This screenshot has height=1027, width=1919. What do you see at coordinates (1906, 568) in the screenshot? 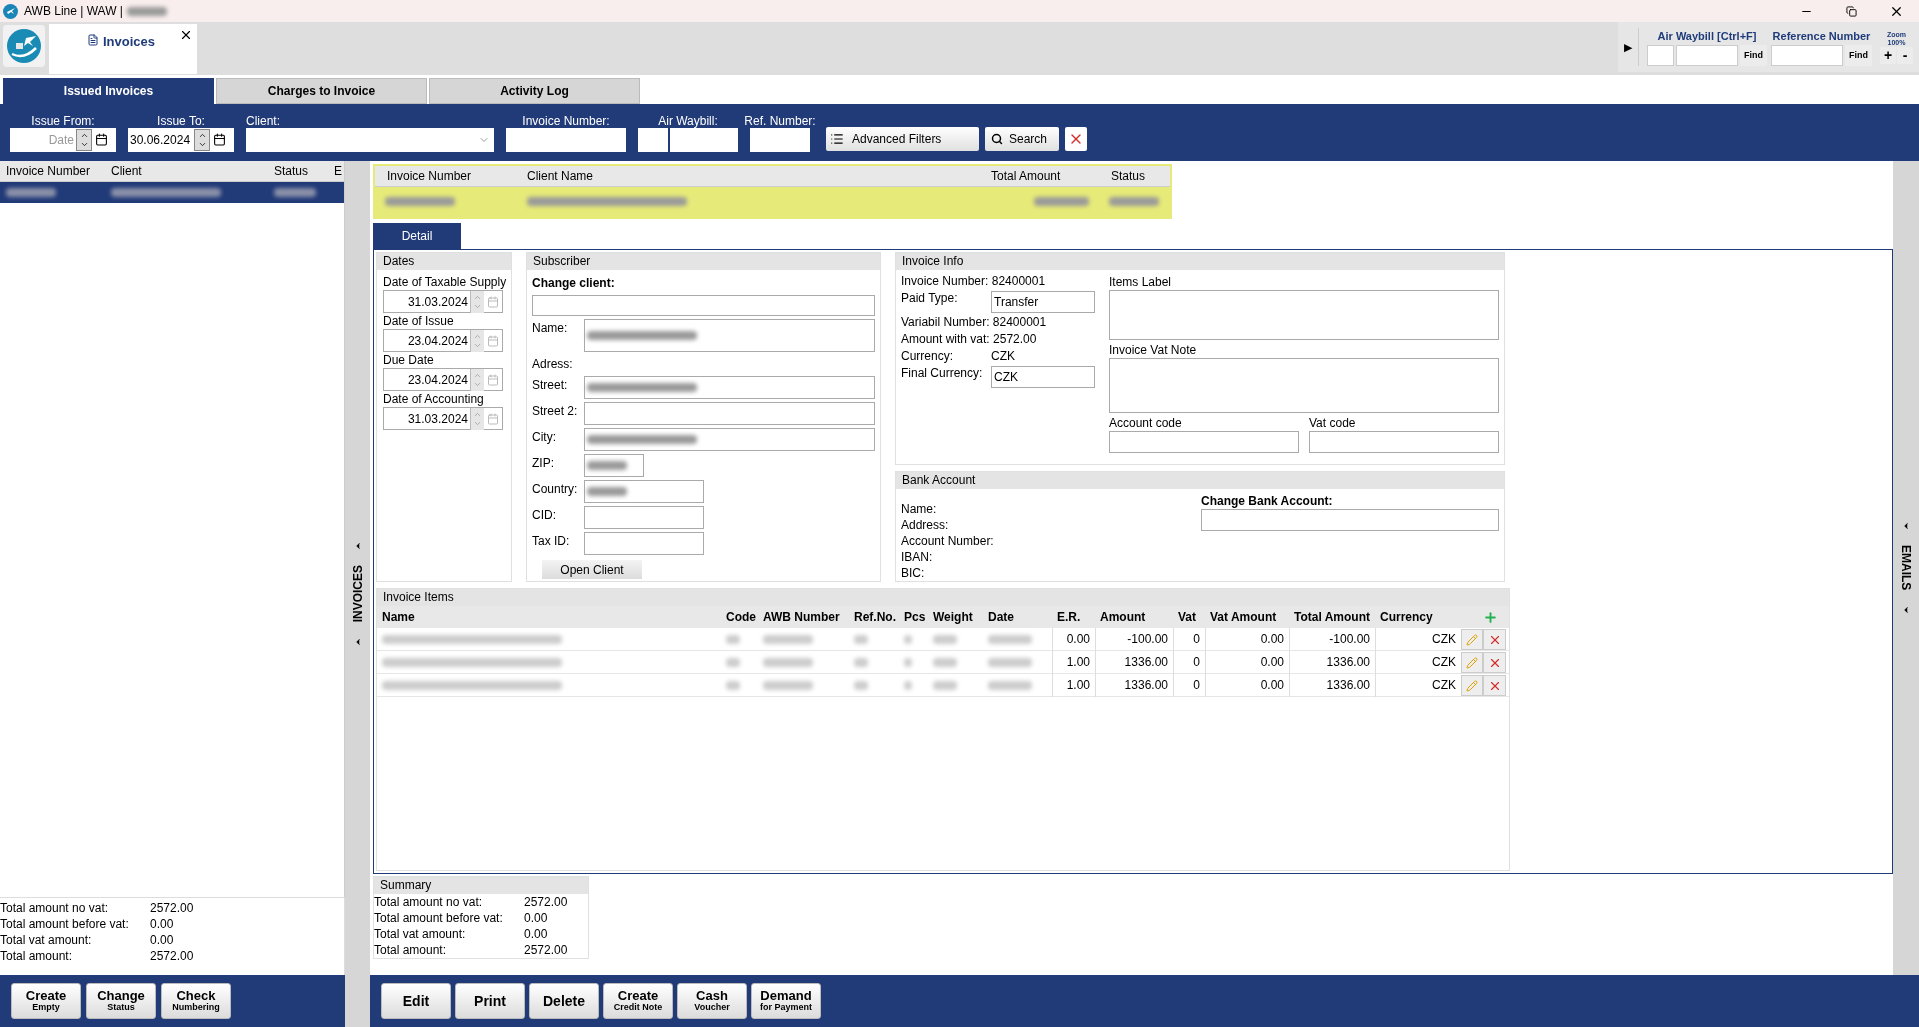
I see `emails-panel-label: EMAILS` at bounding box center [1906, 568].